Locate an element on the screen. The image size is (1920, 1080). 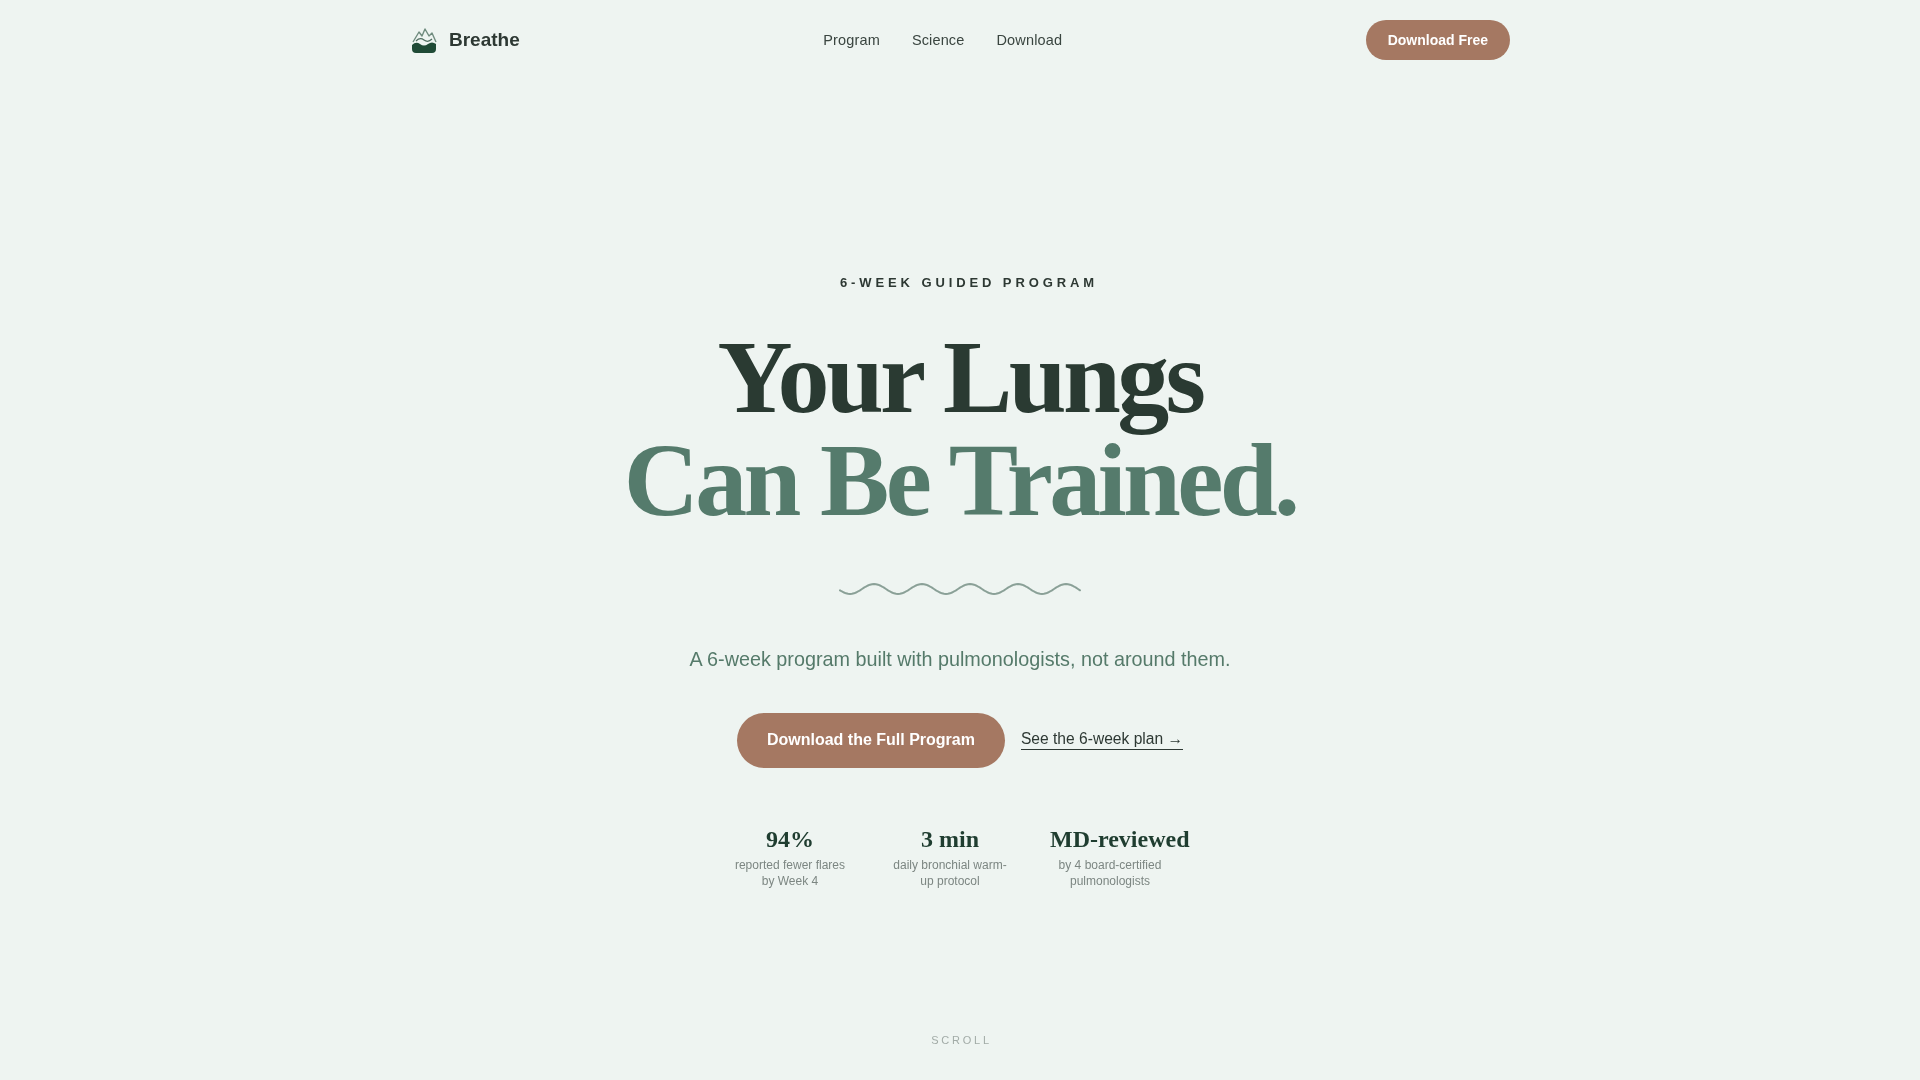
brand-logo-link: Breathe is located at coordinates (465, 40).